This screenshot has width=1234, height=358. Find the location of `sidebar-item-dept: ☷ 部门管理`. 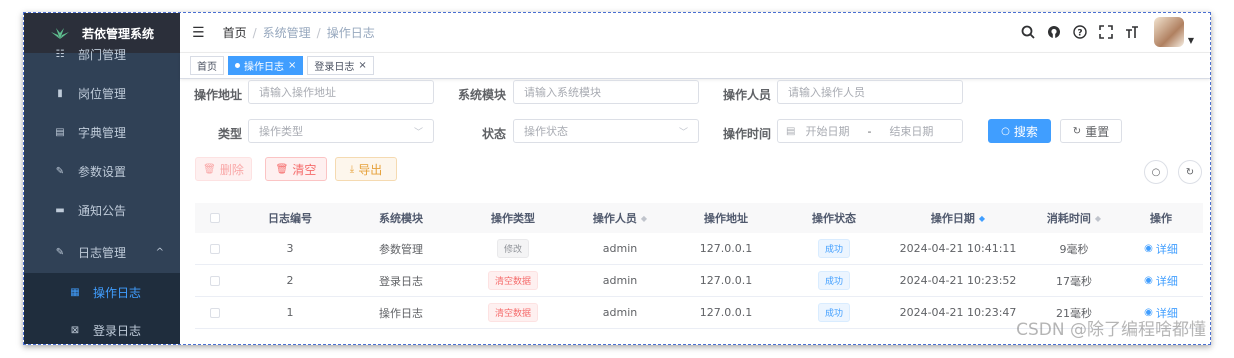

sidebar-item-dept: ☷ 部门管理 is located at coordinates (102, 54).